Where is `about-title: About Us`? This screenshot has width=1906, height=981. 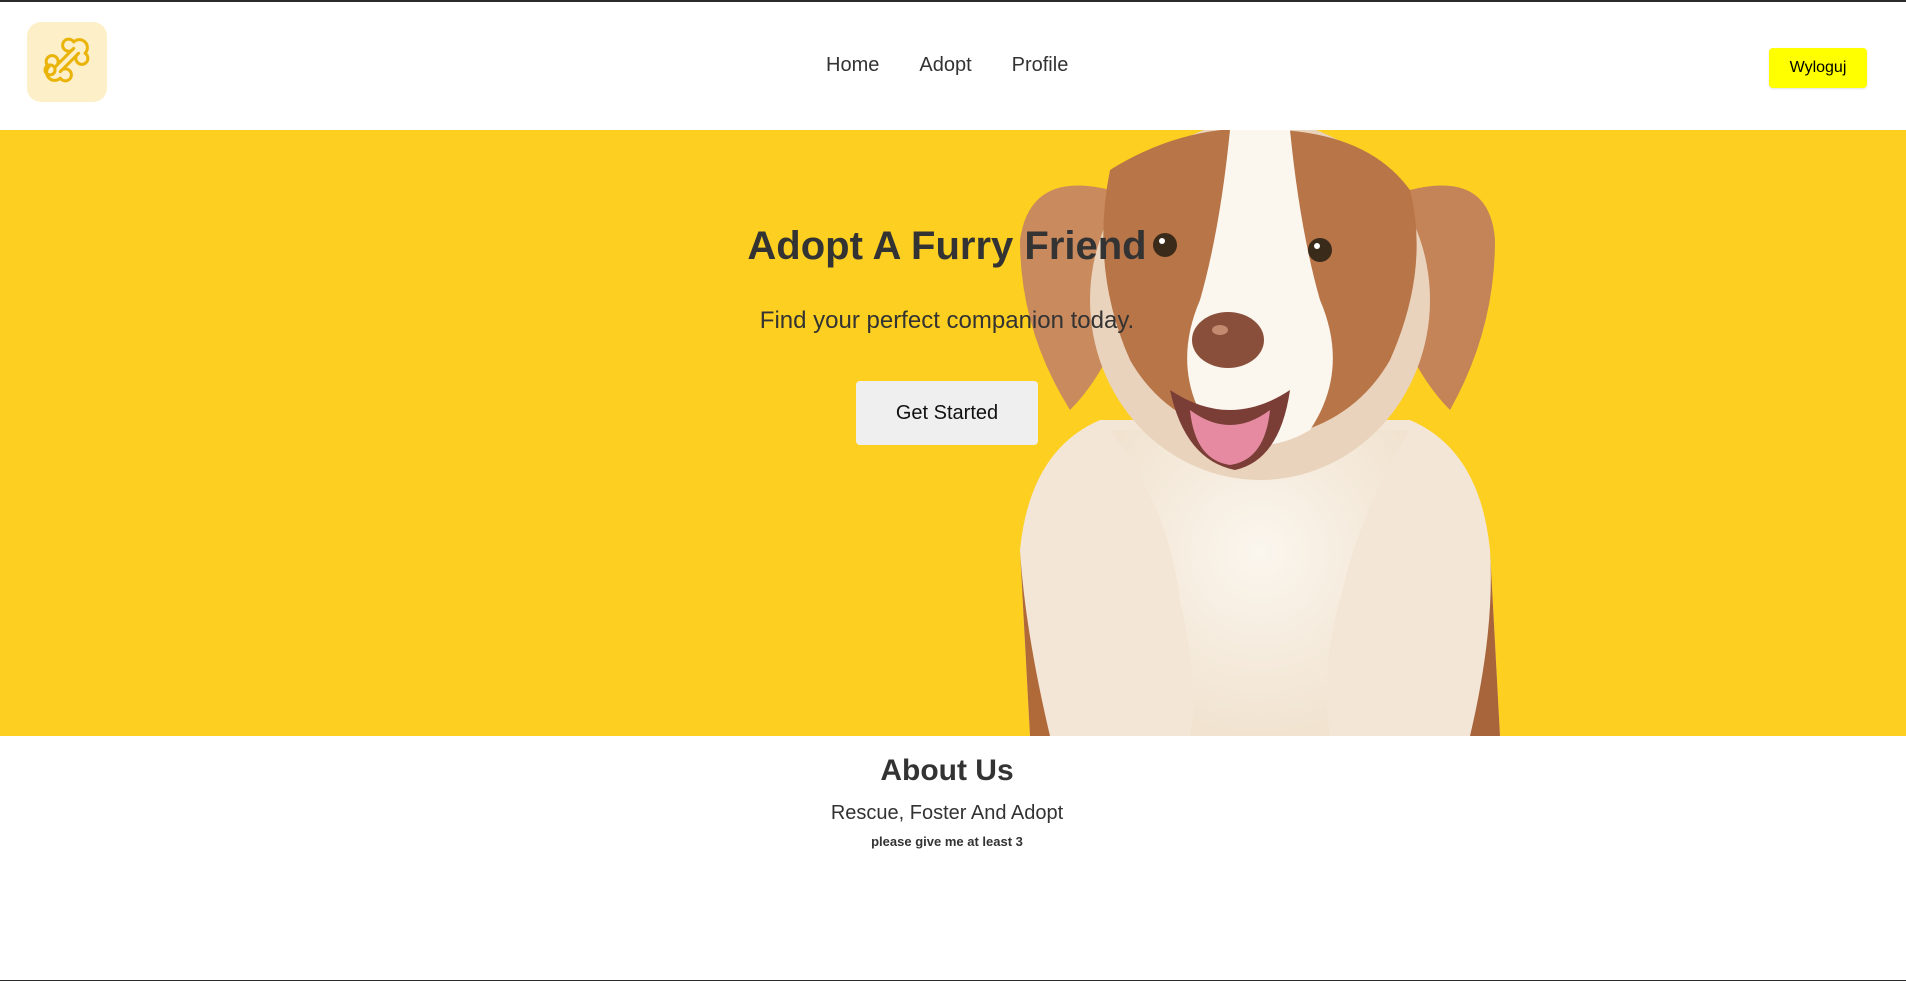
about-title: About Us is located at coordinates (947, 770).